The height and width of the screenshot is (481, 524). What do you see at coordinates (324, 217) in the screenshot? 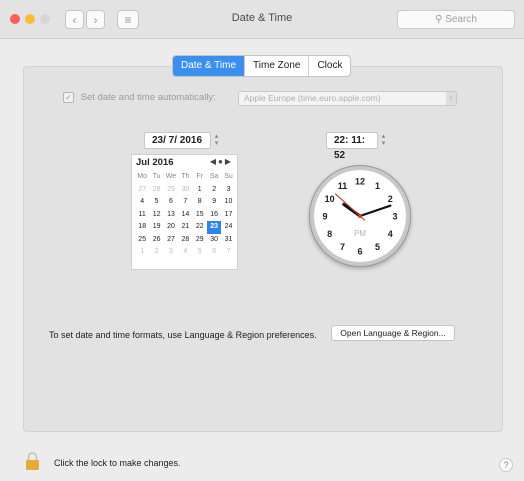
I see `clock-number: 9` at bounding box center [324, 217].